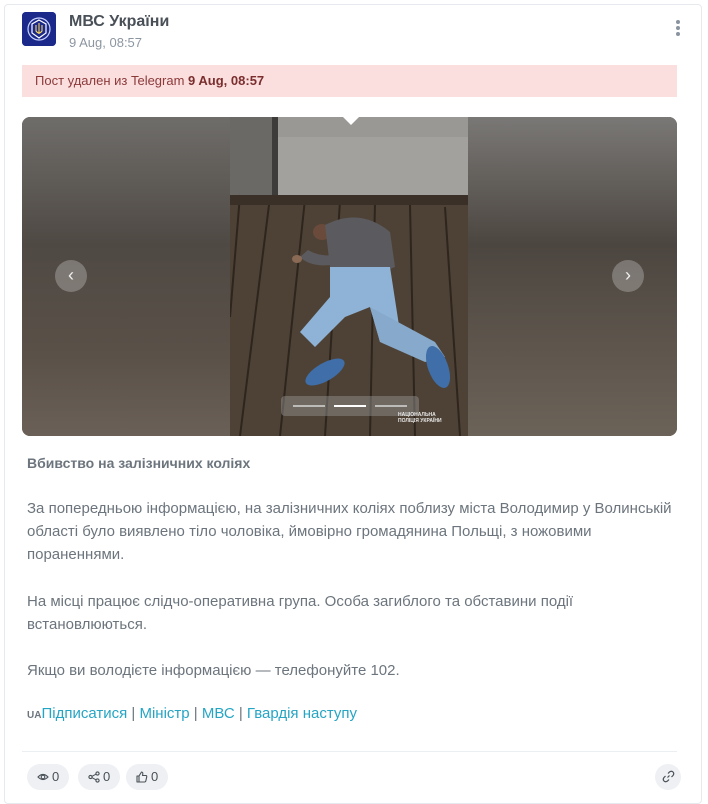 The height and width of the screenshot is (804, 708). What do you see at coordinates (107, 776) in the screenshot?
I see `shares-count: 0` at bounding box center [107, 776].